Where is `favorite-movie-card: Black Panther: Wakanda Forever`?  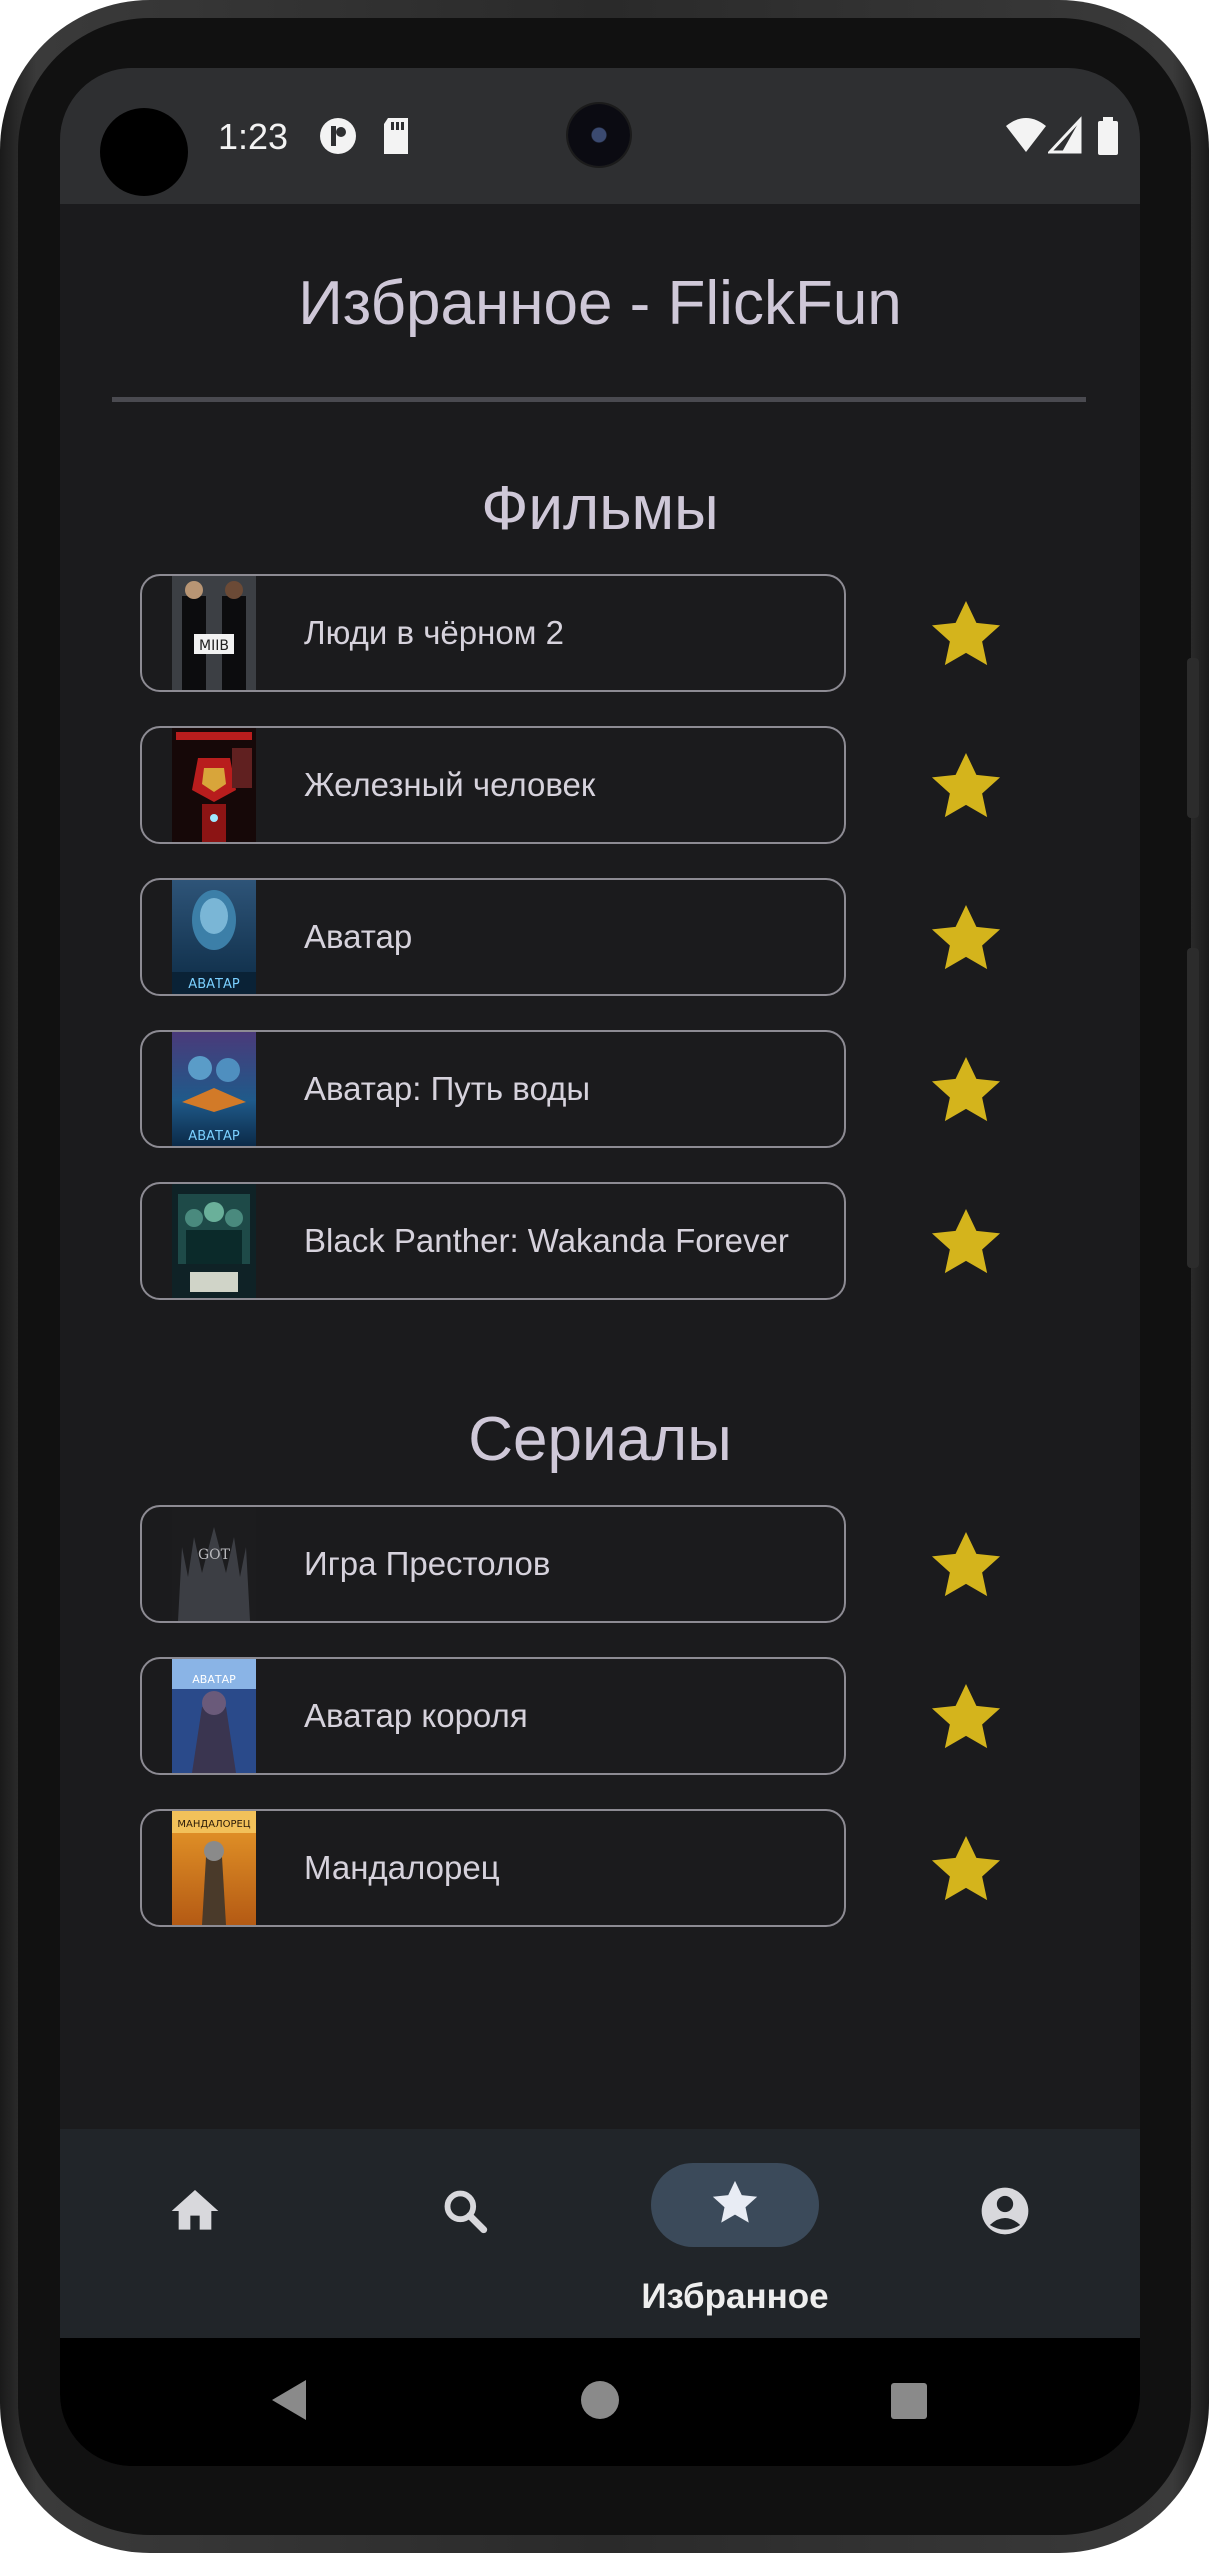
favorite-movie-card: Black Panther: Wakanda Forever is located at coordinates (493, 1241).